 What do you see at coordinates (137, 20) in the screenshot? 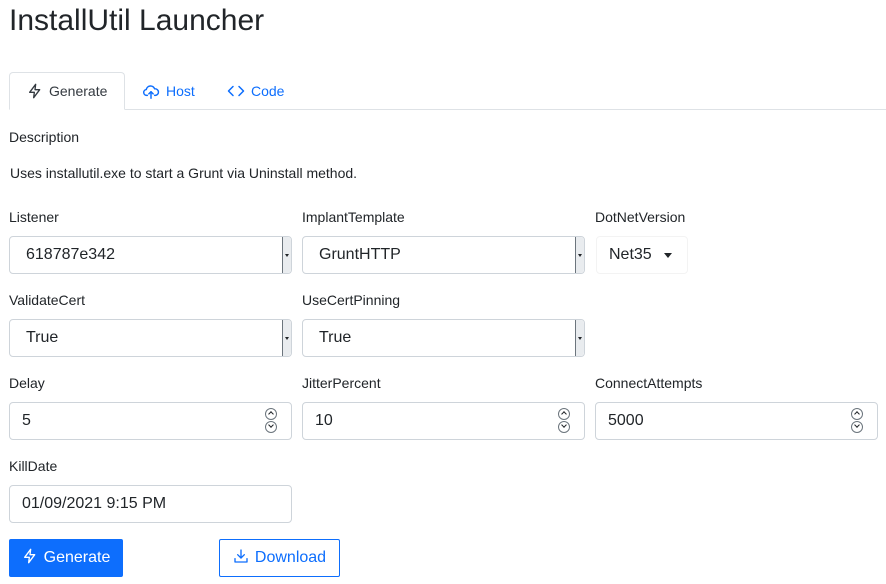
I see `page-title: InstallUtil Launcher` at bounding box center [137, 20].